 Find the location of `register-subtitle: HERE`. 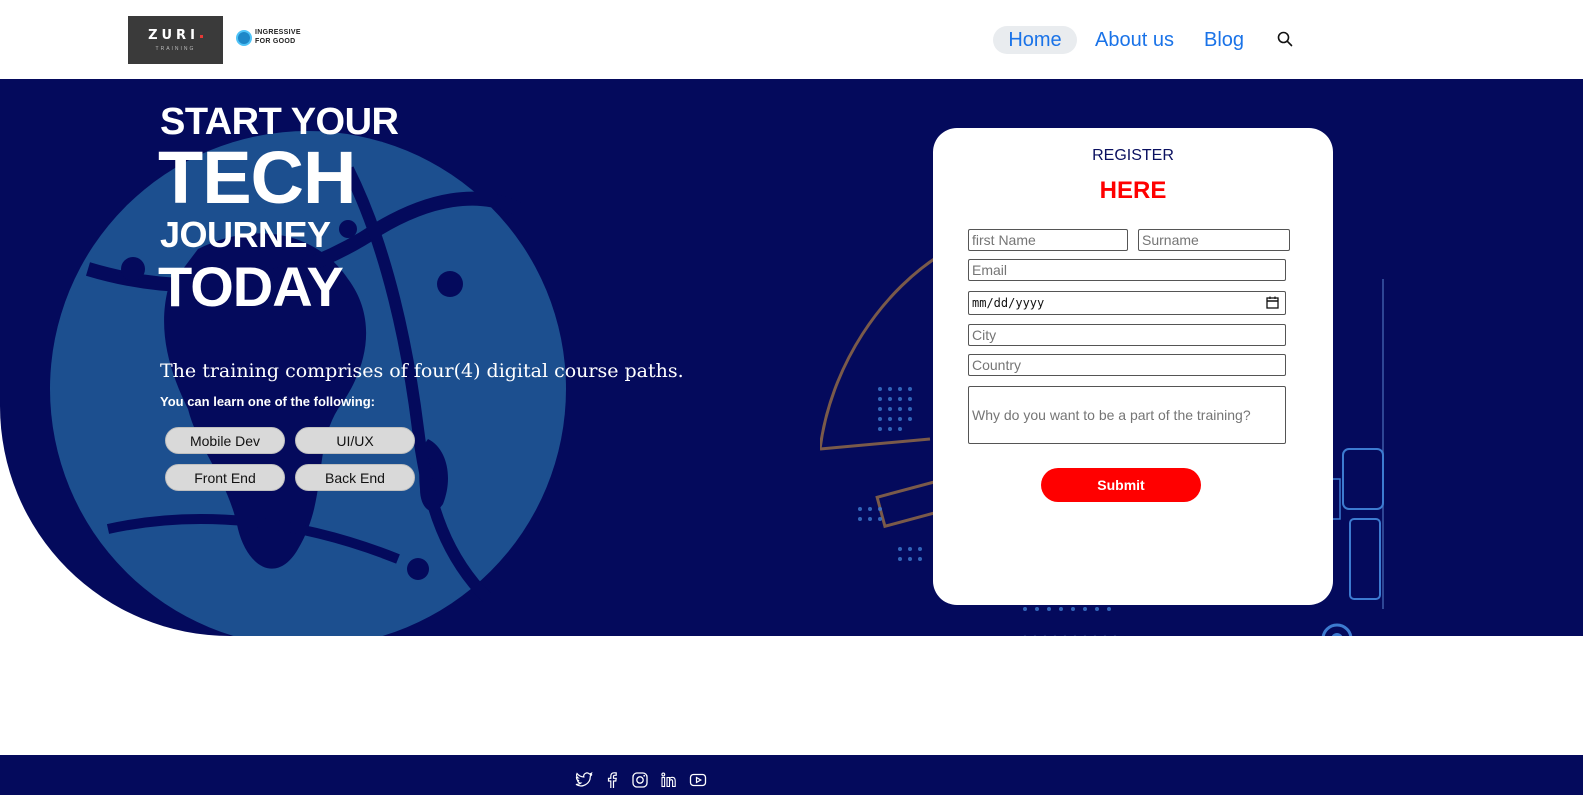

register-subtitle: HERE is located at coordinates (1133, 190).